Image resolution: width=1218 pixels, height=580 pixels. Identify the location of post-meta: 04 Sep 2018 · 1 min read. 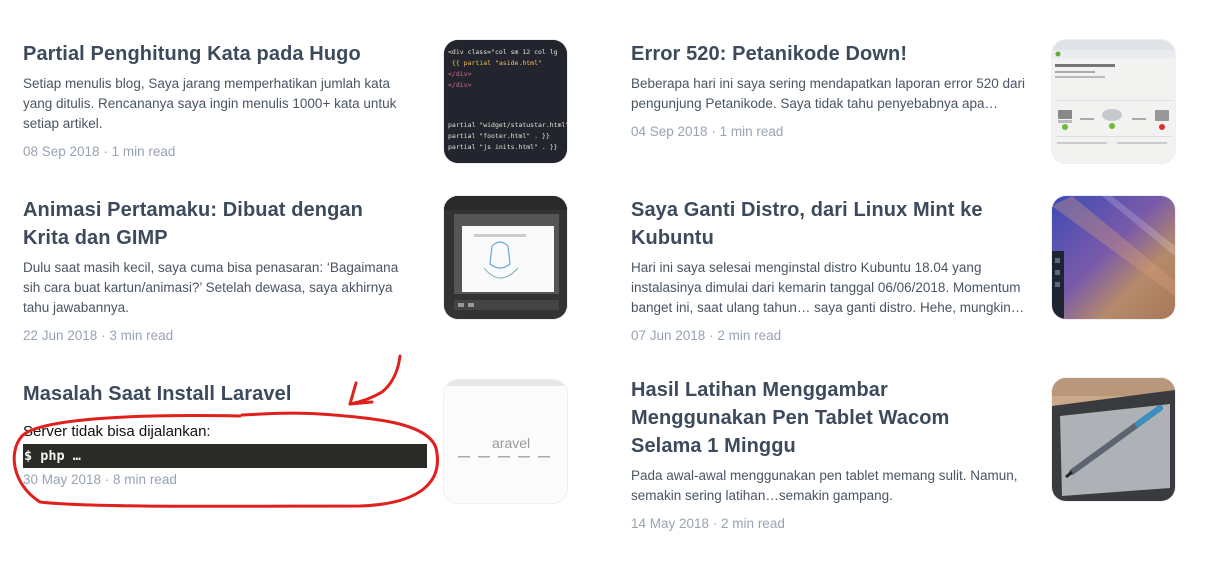
(707, 131).